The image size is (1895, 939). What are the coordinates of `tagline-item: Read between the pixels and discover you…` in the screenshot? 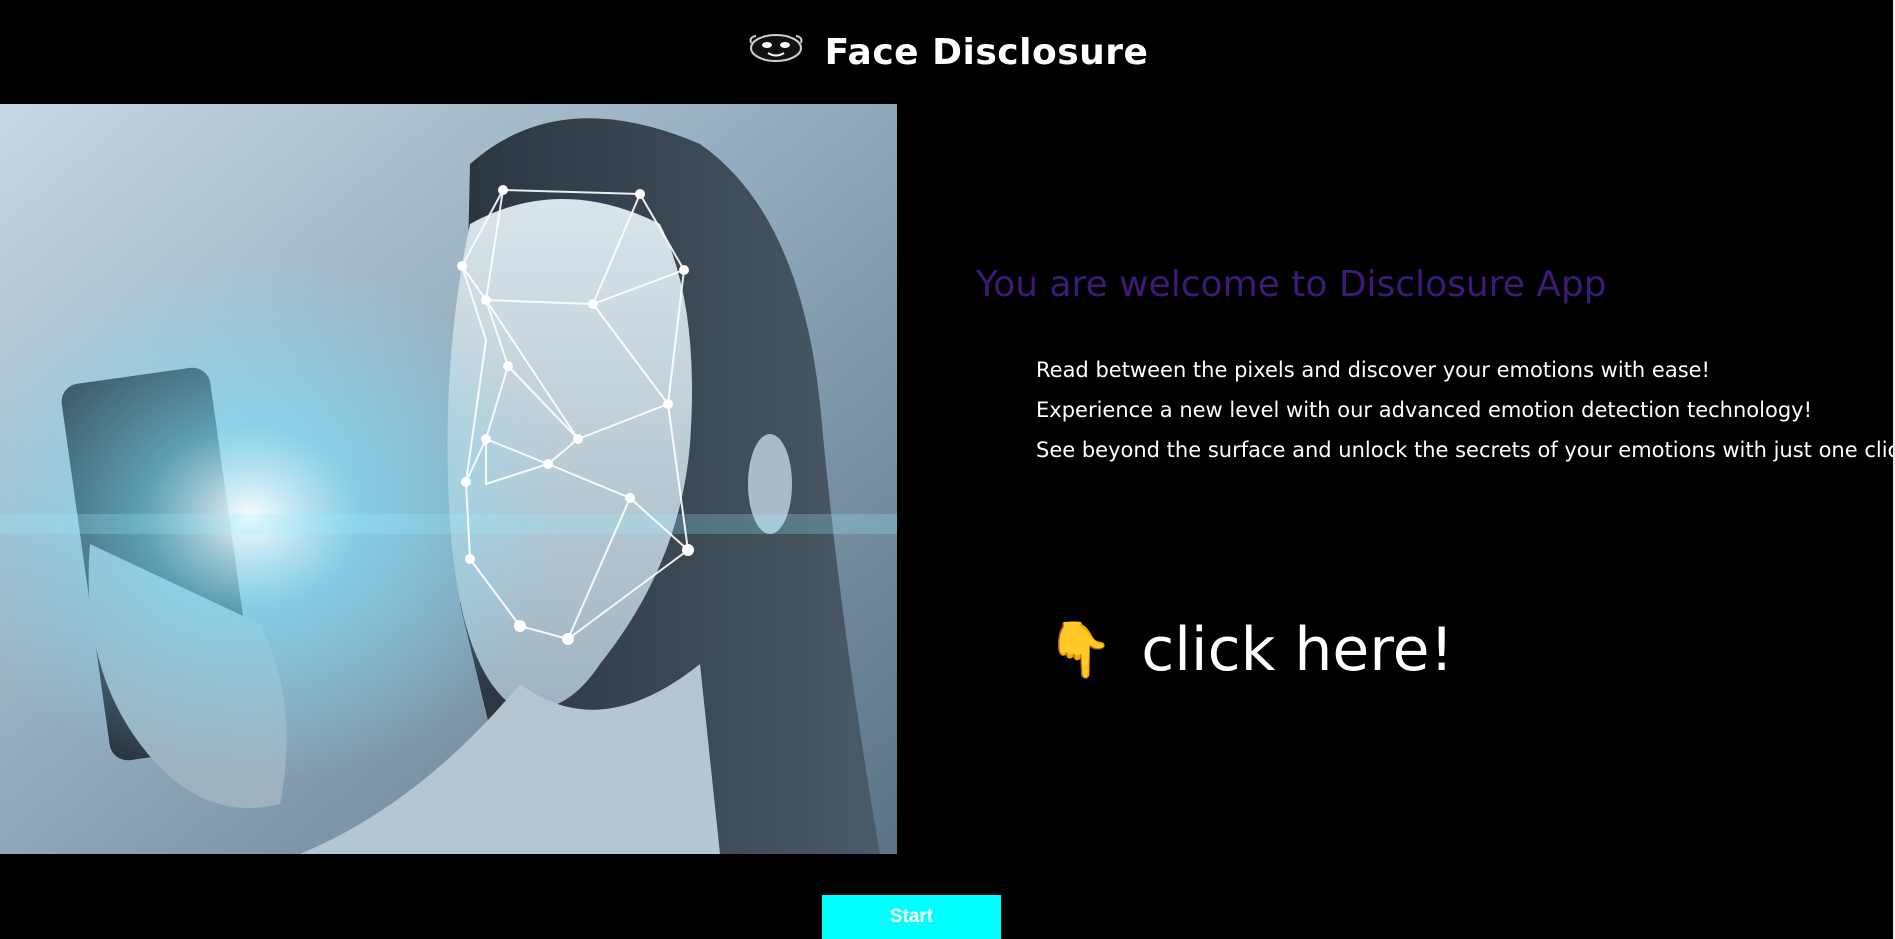 It's located at (1373, 370).